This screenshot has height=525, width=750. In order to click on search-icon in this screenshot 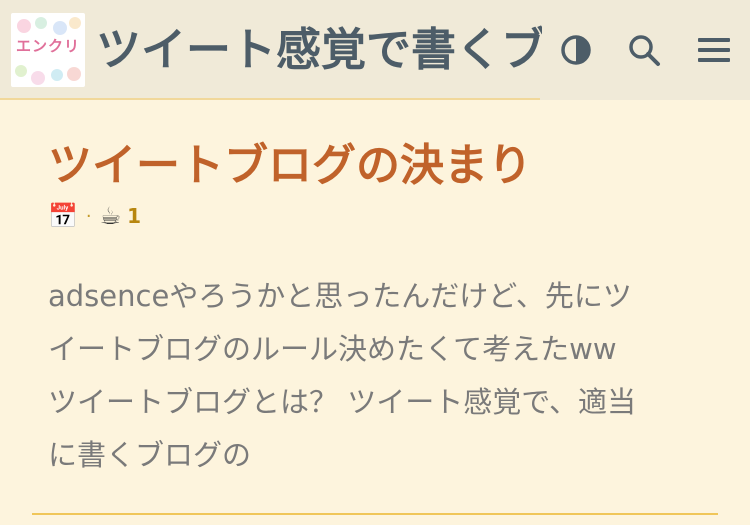, I will do `click(644, 50)`.